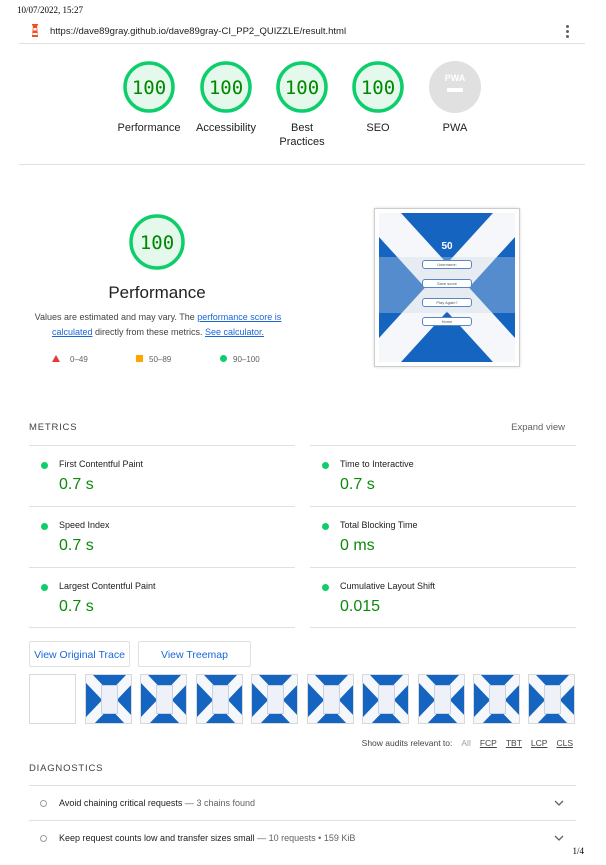 Image resolution: width=606 pixels, height=865 pixels. Describe the element at coordinates (447, 246) in the screenshot. I see `quiz-score: 50` at that location.